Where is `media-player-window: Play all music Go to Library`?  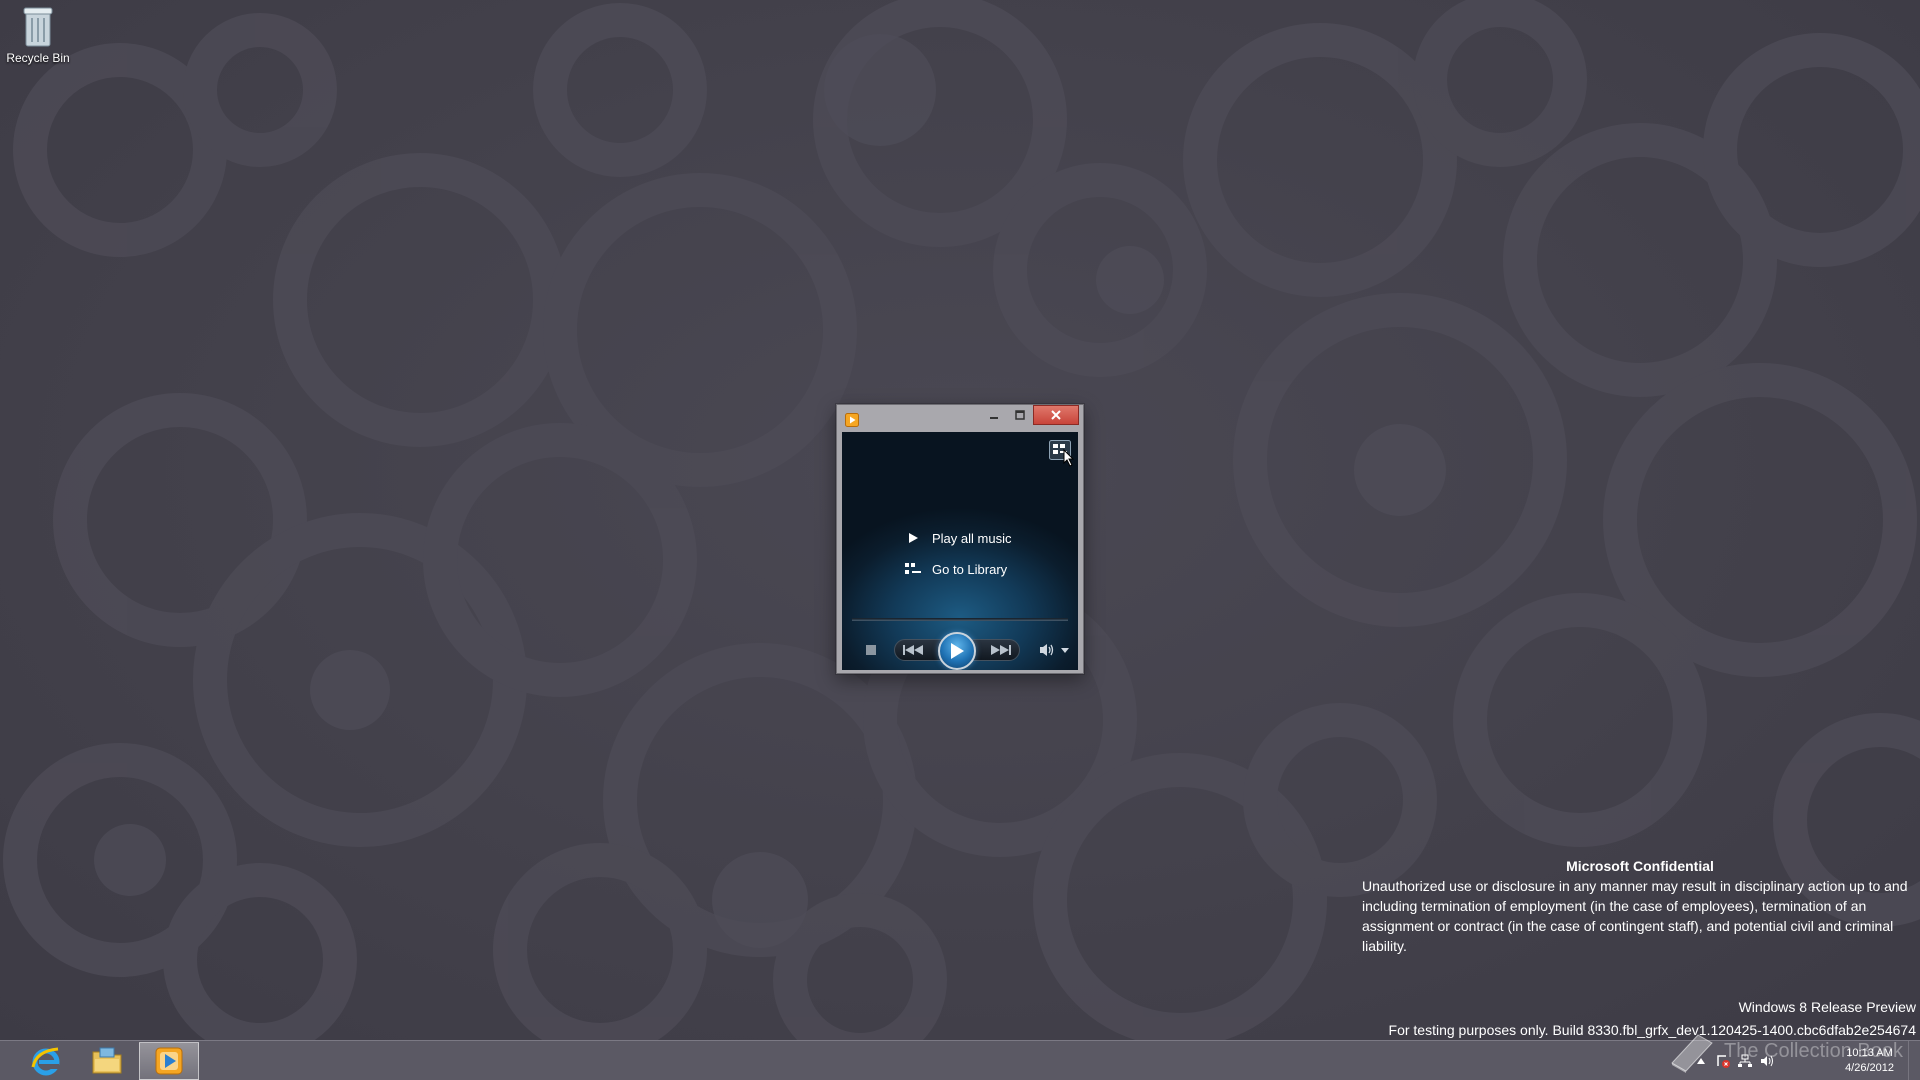 media-player-window: Play all music Go to Library is located at coordinates (960, 539).